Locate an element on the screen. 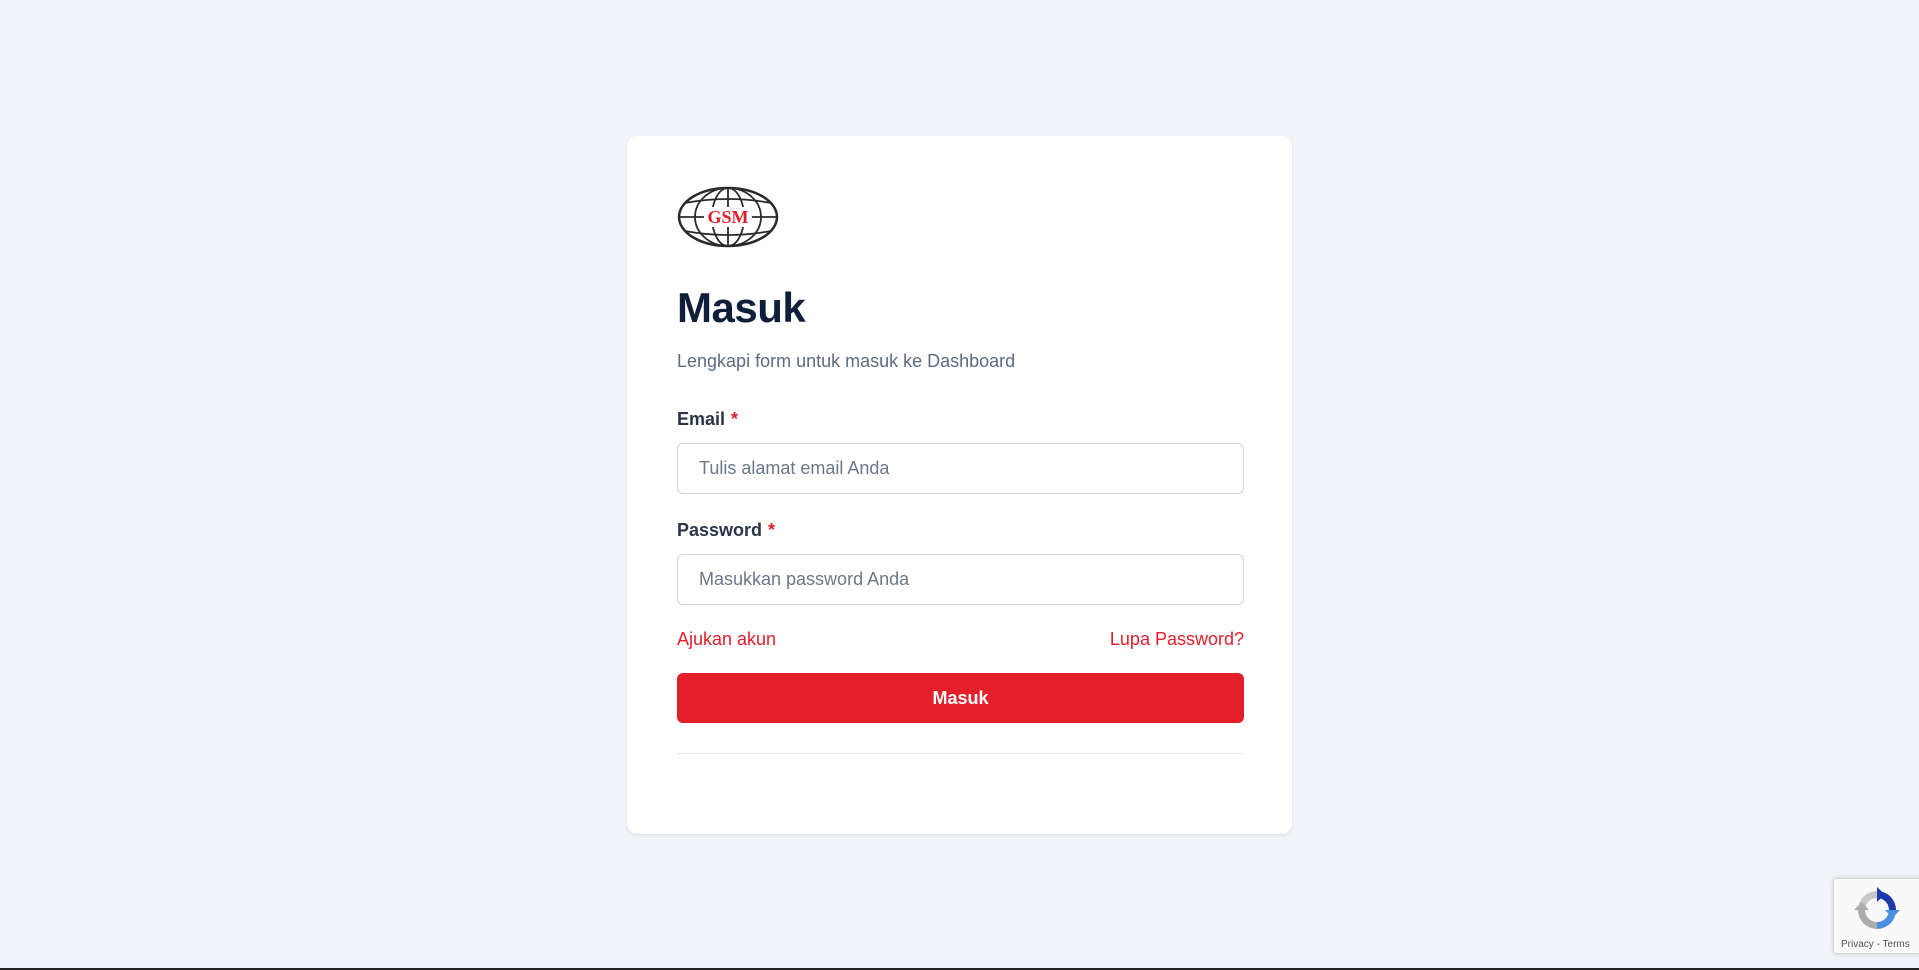  recaptcha-links: Privacy - Terms is located at coordinates (1876, 945).